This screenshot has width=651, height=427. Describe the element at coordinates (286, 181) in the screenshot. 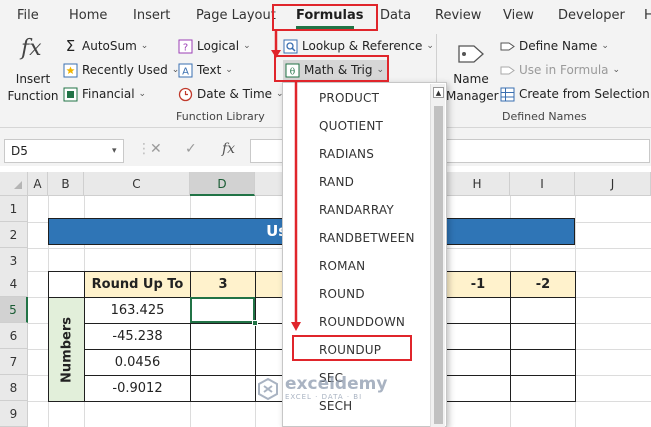

I see `annotation-arrows` at that location.